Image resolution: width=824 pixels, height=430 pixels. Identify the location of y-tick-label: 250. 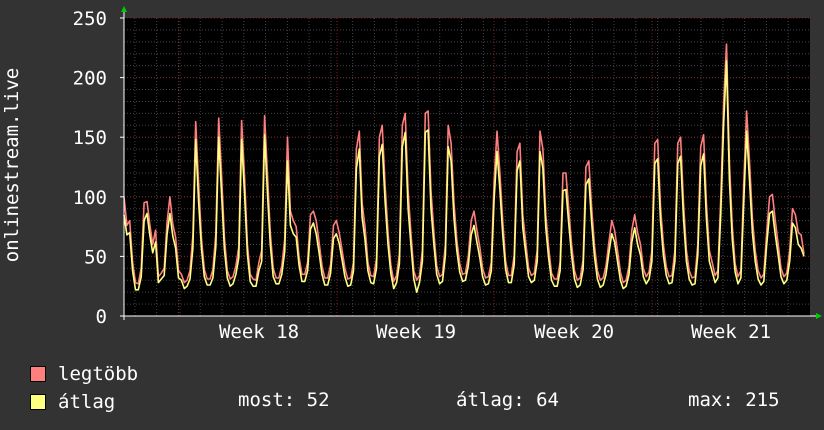
(90, 19).